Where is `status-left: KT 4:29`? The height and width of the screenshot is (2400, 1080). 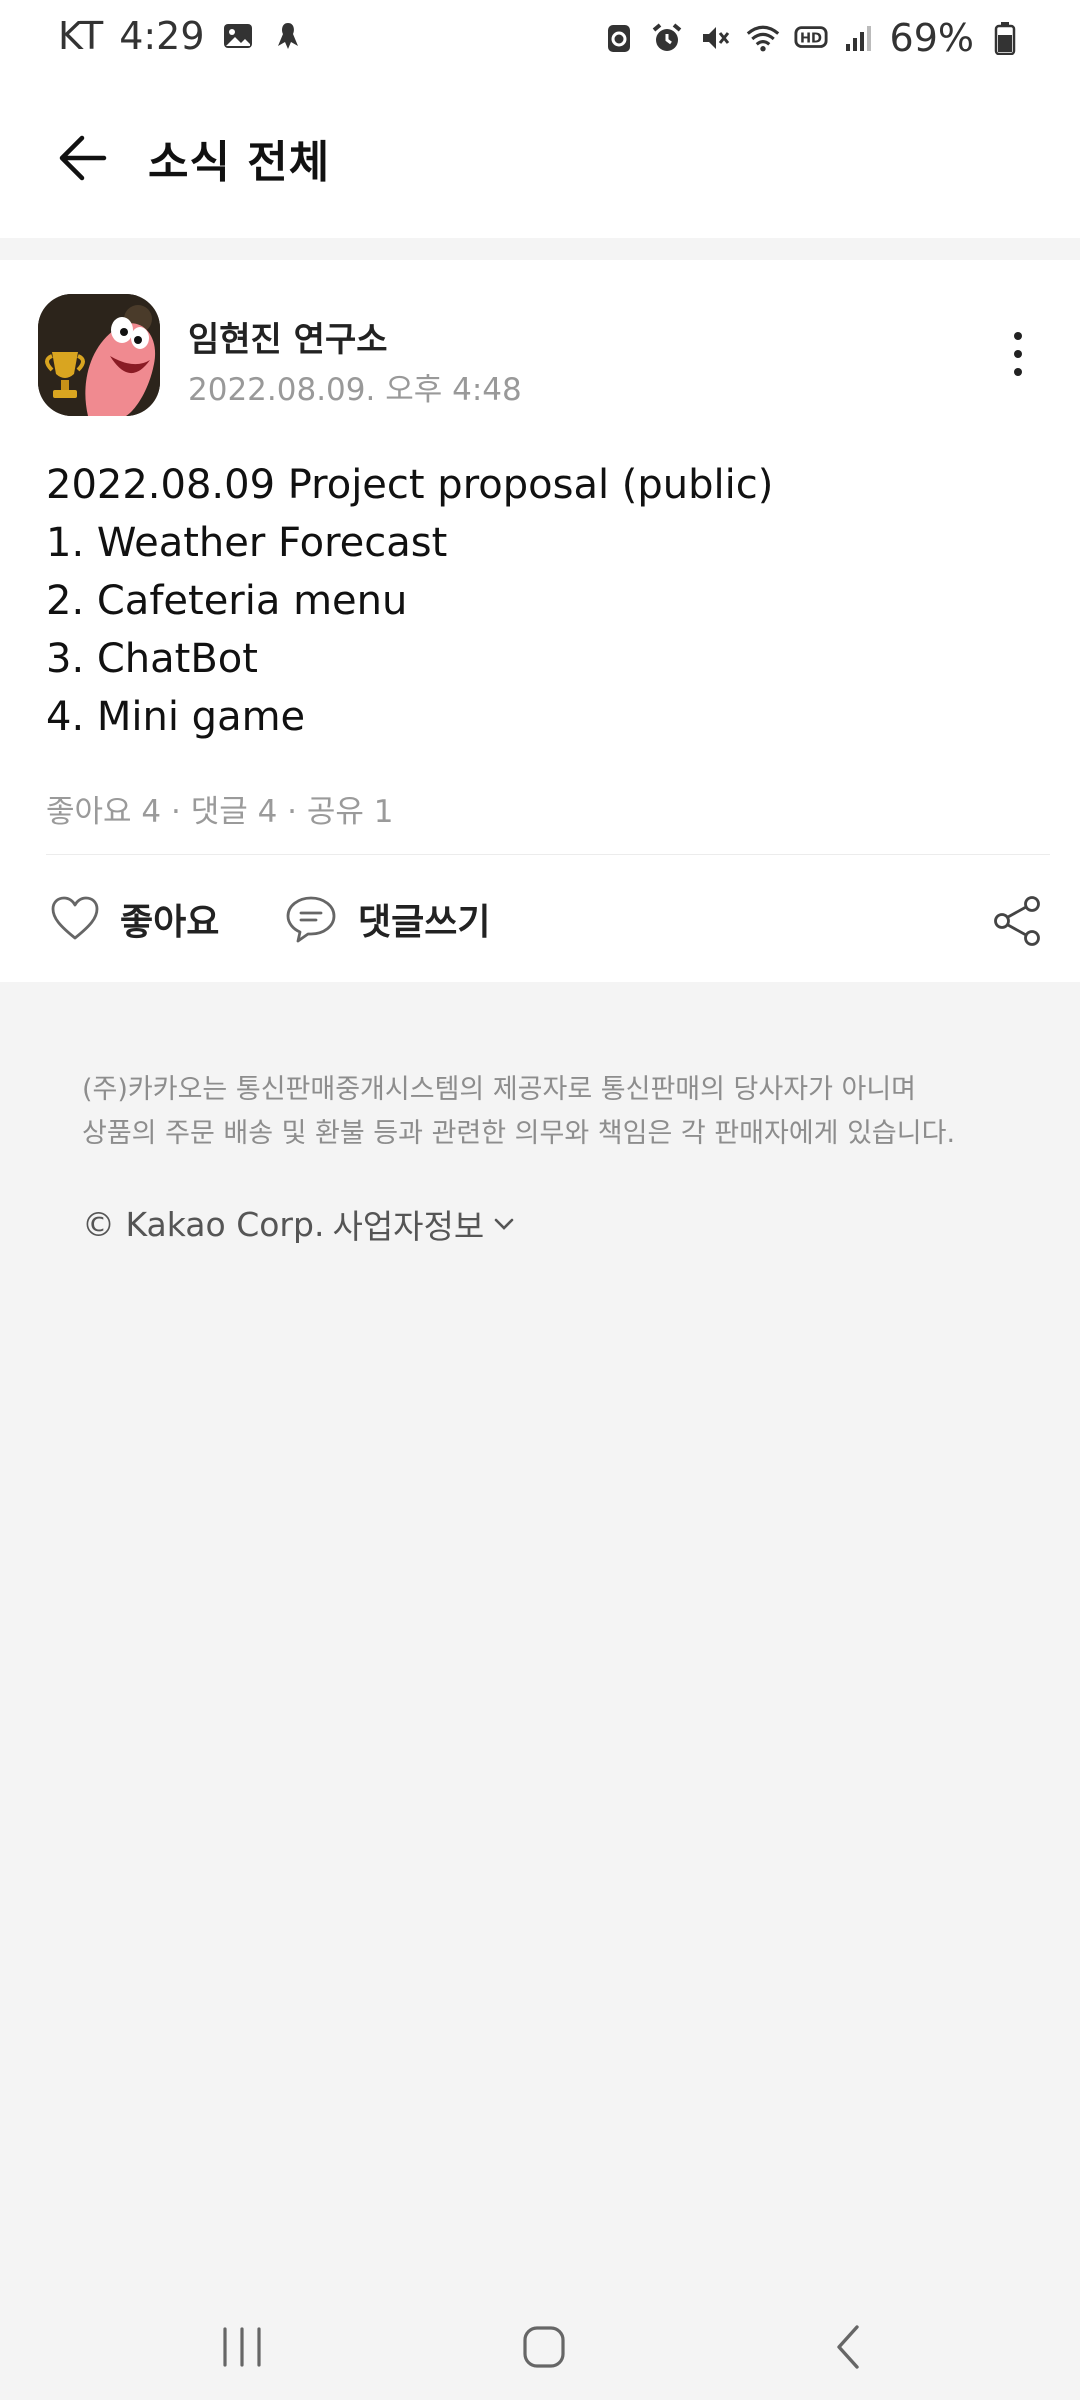 status-left: KT 4:29 is located at coordinates (181, 36).